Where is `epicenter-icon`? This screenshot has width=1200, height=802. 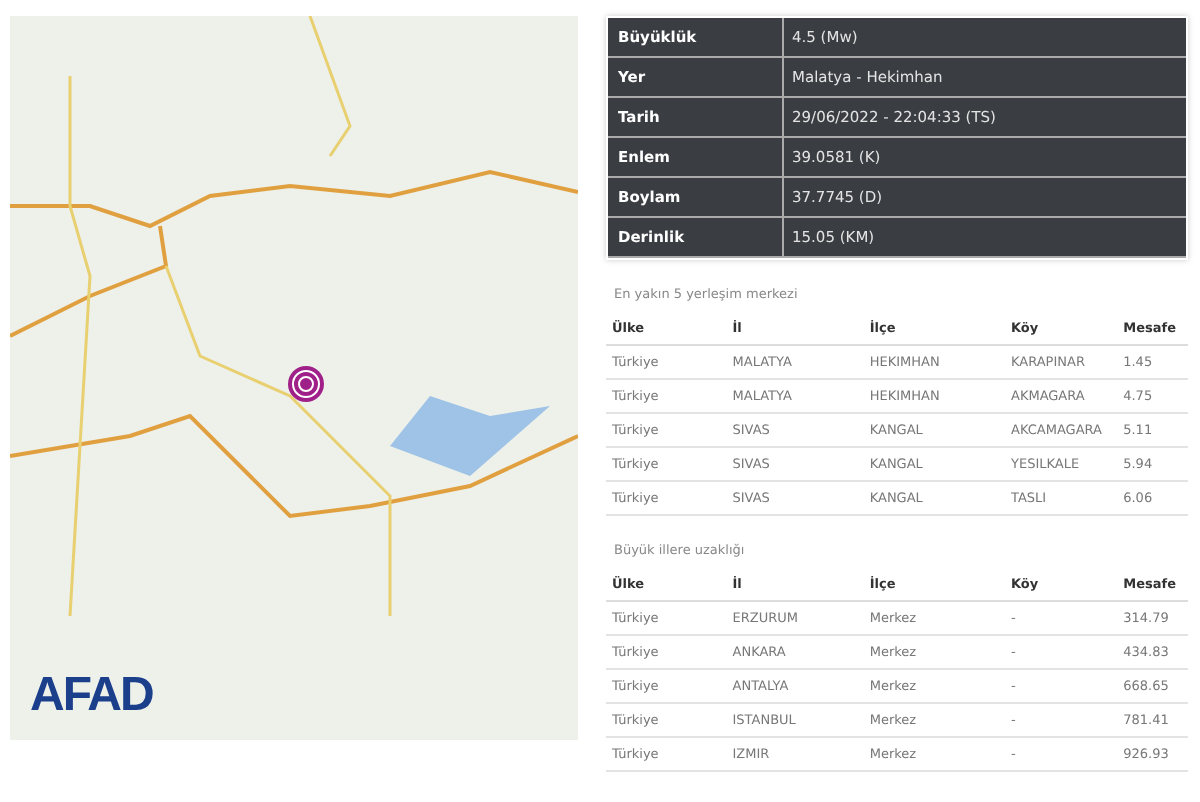
epicenter-icon is located at coordinates (306, 384).